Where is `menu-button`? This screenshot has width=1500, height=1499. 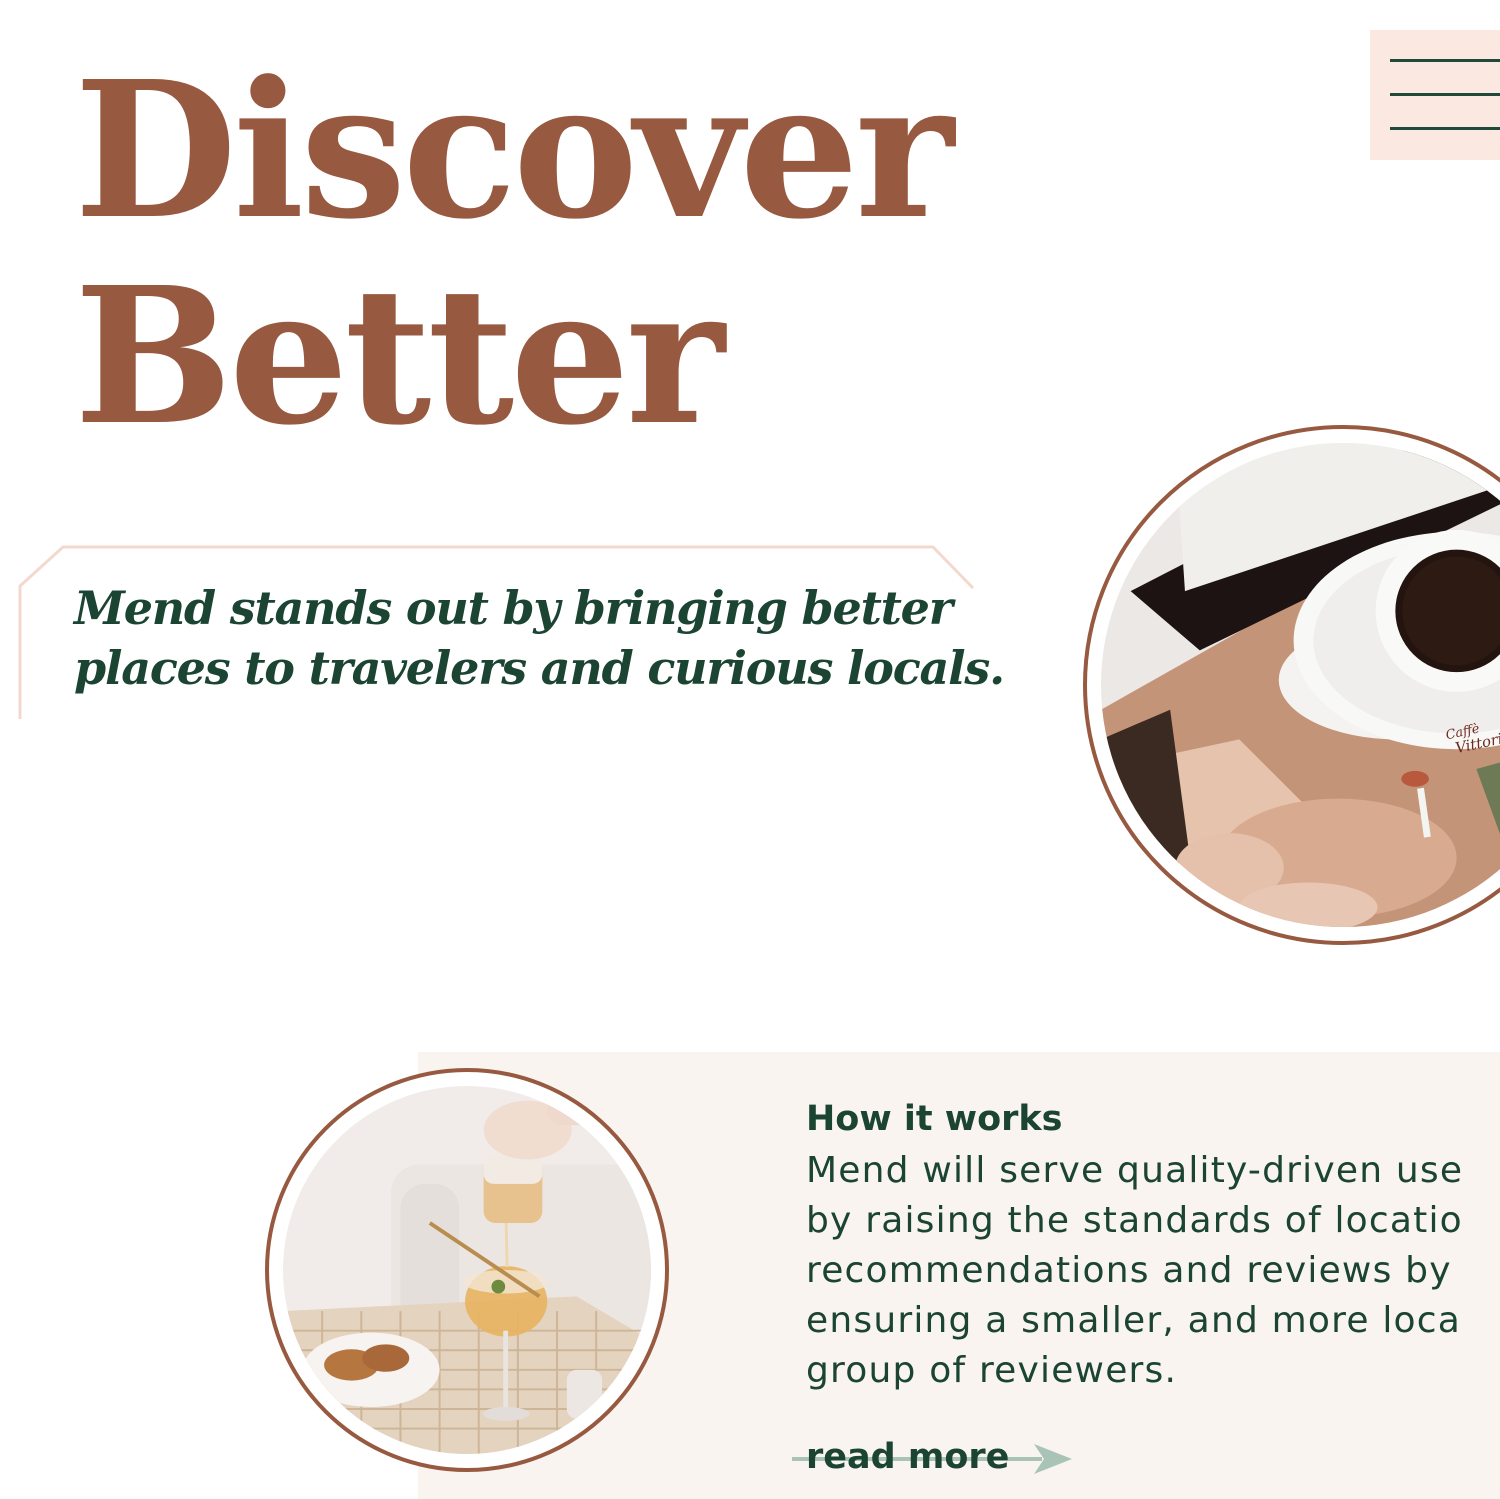 menu-button is located at coordinates (1435, 95).